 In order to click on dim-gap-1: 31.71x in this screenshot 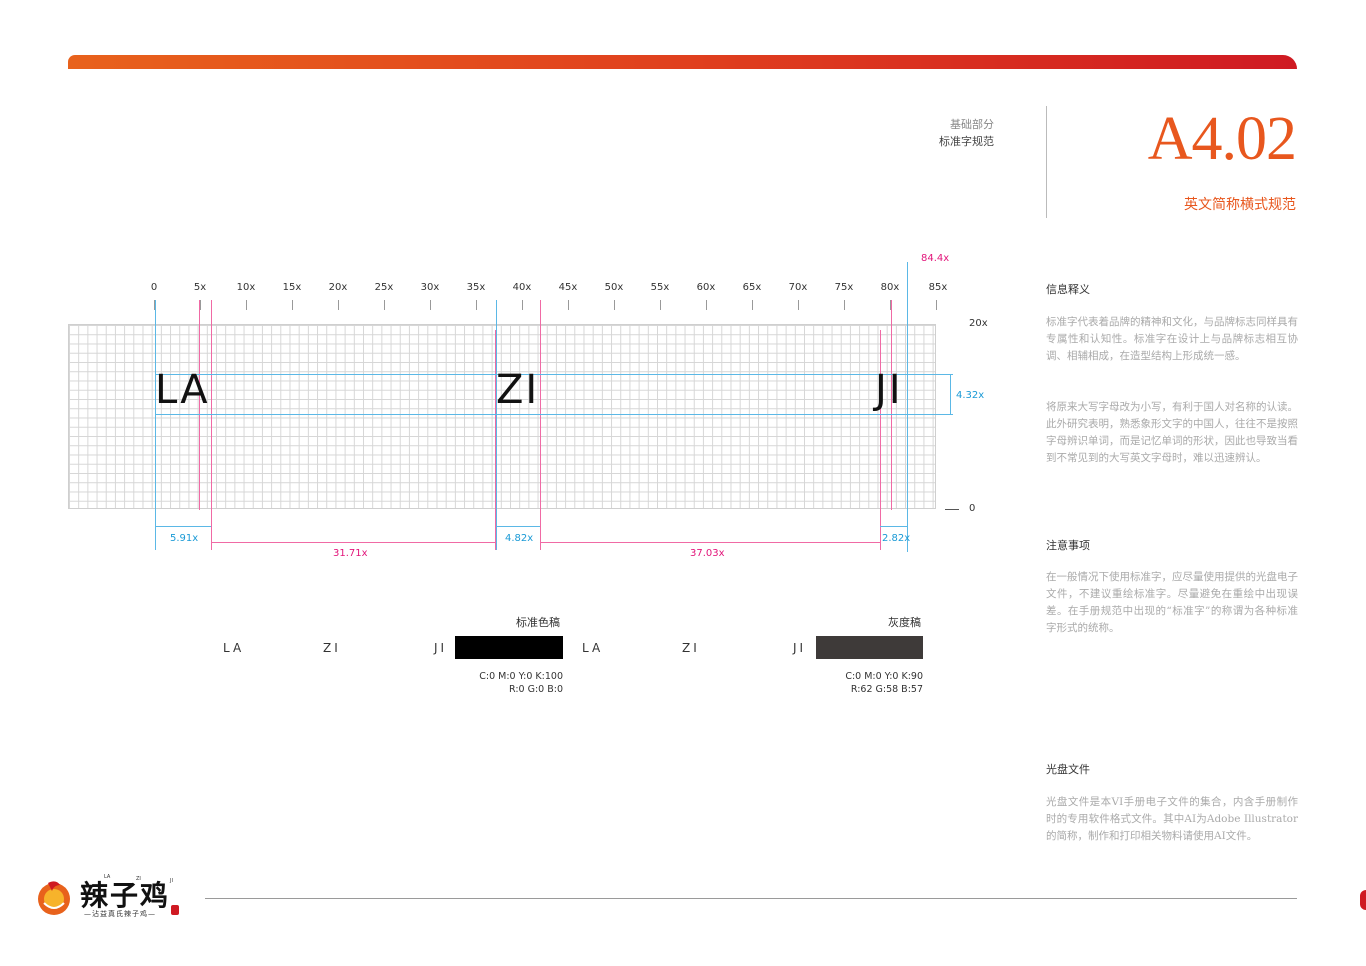, I will do `click(350, 553)`.